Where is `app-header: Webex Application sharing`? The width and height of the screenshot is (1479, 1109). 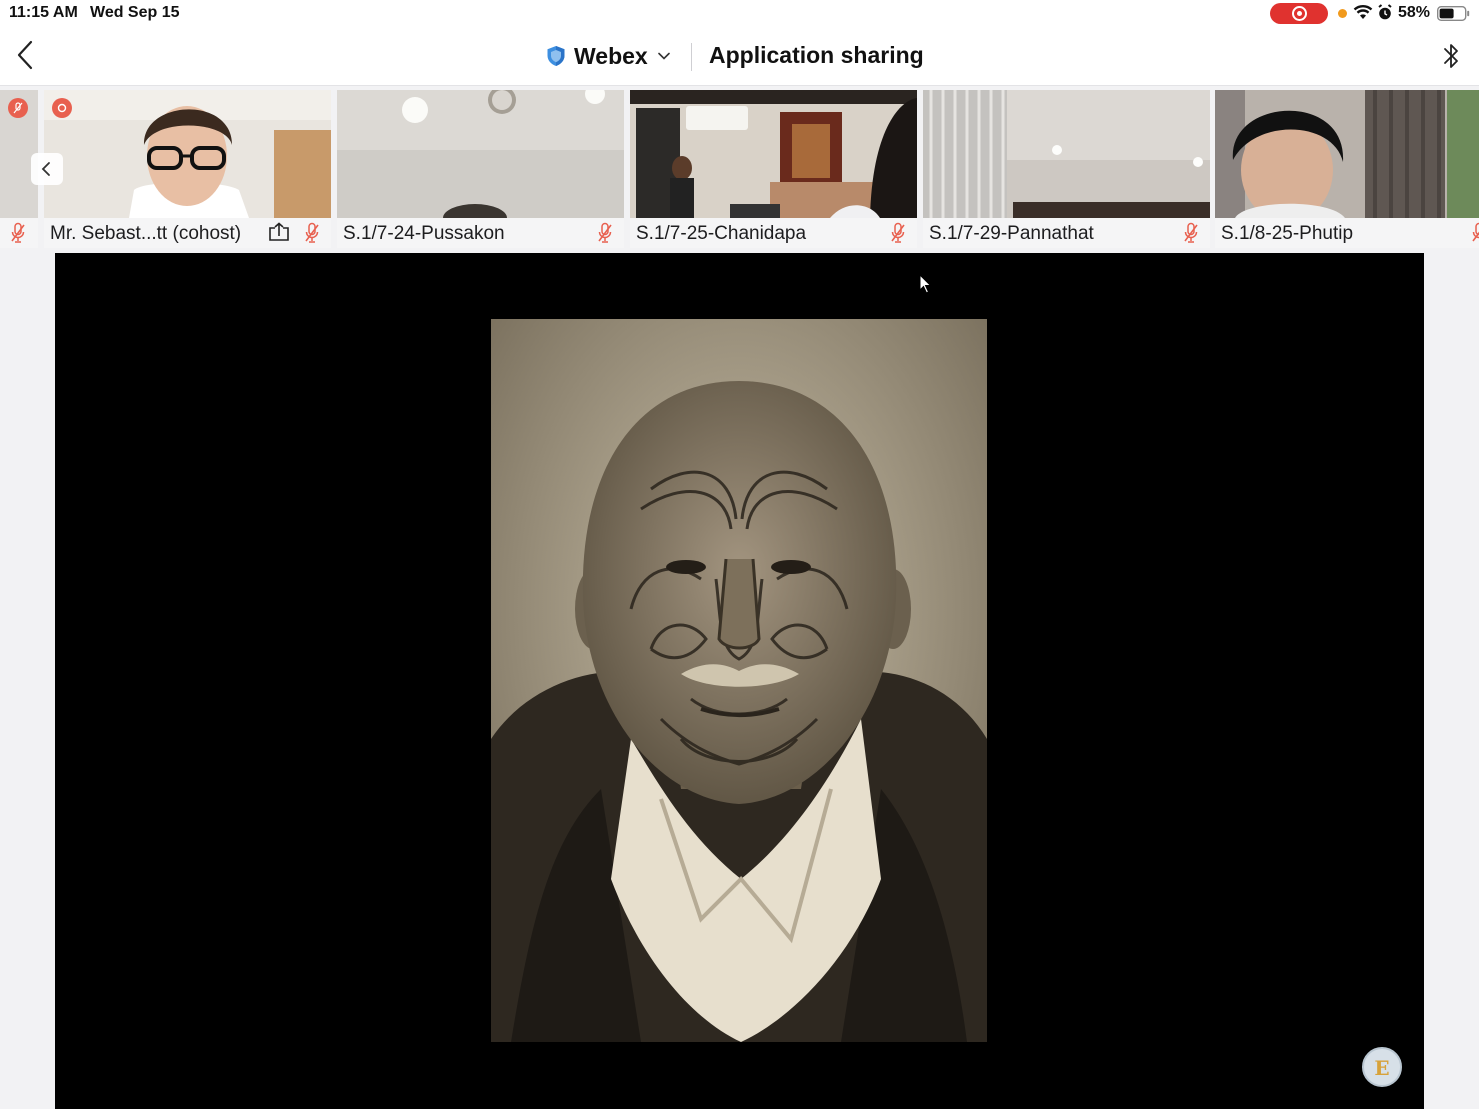
app-header: Webex Application sharing is located at coordinates (739, 56).